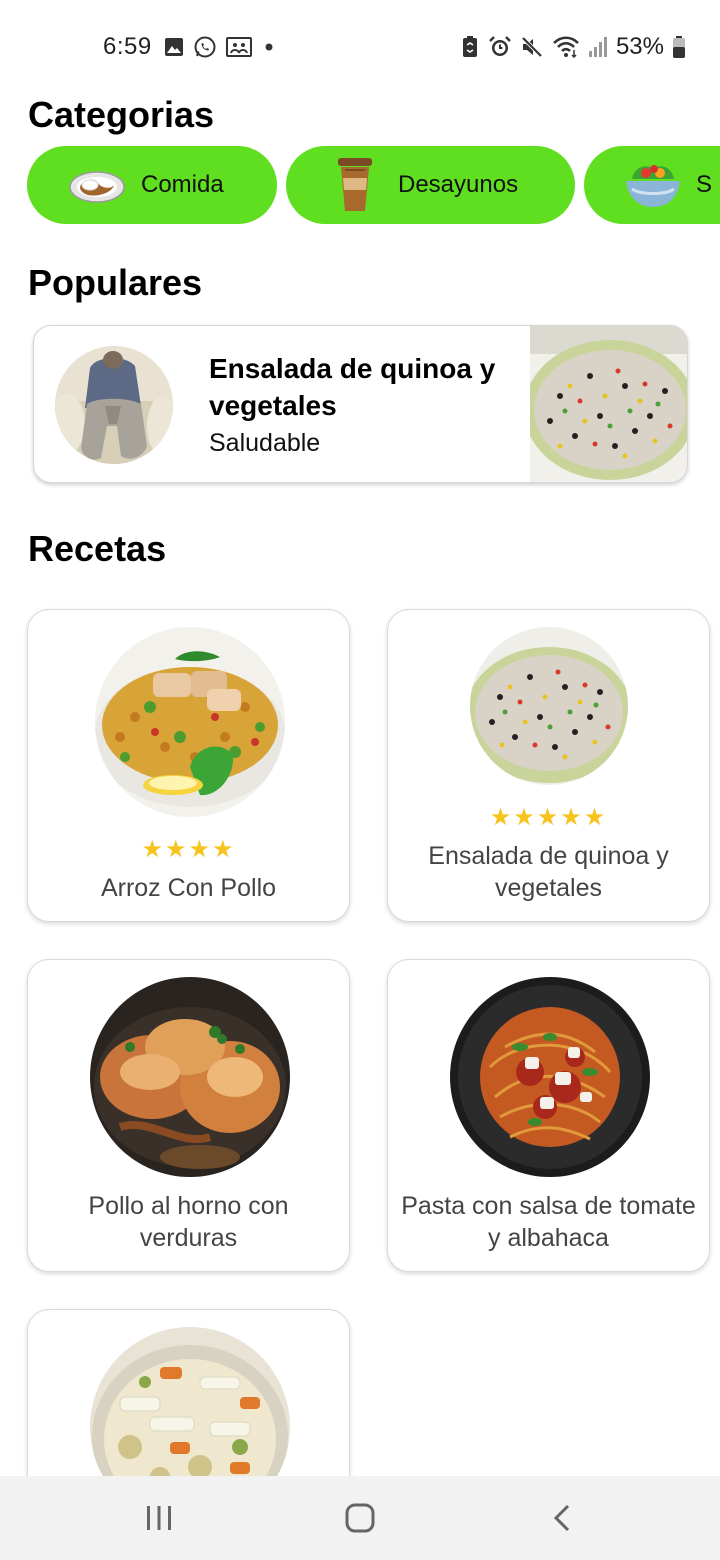 The image size is (720, 1560). I want to click on popular-title: Populares, so click(115, 282).